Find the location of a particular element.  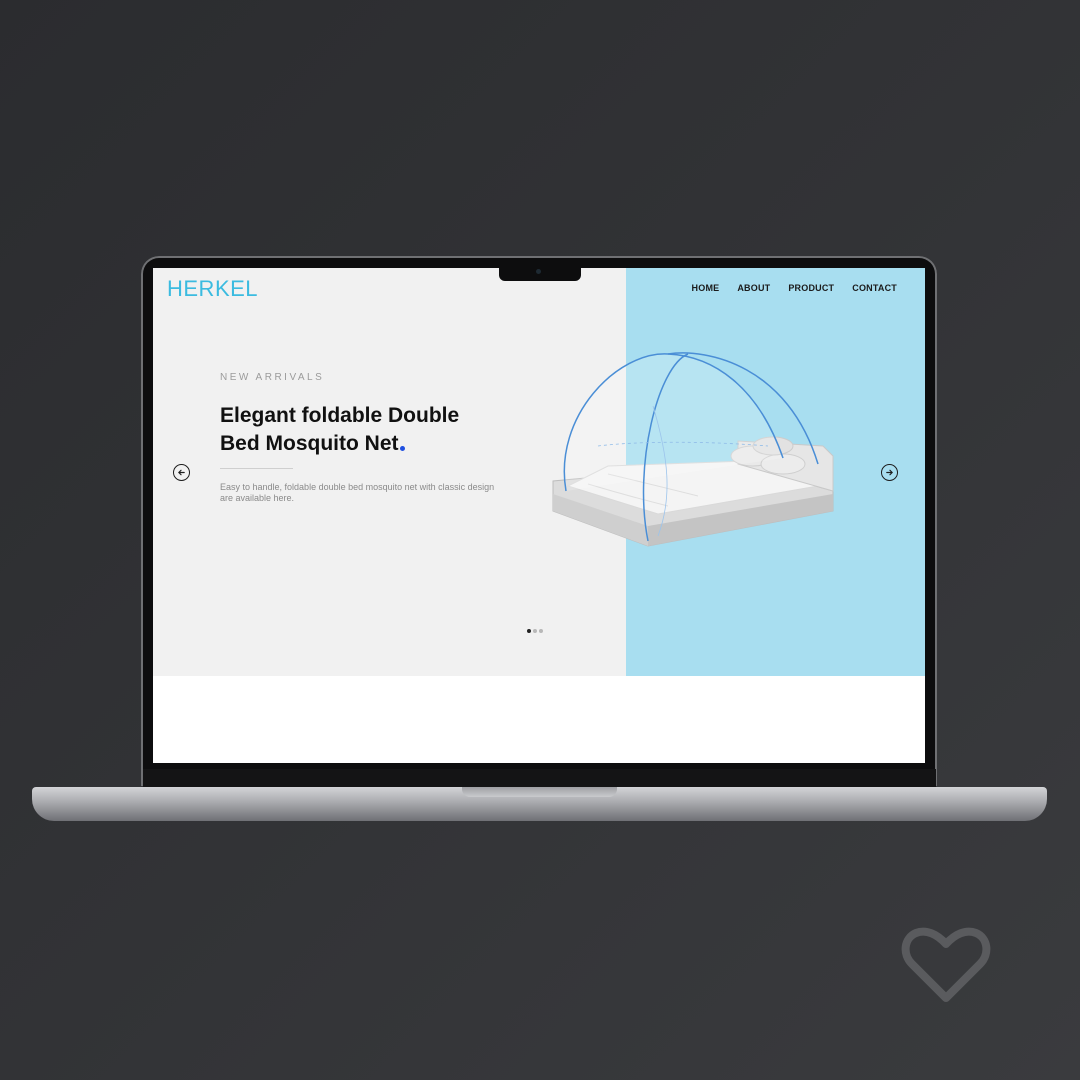

hero-divider is located at coordinates (256, 468).